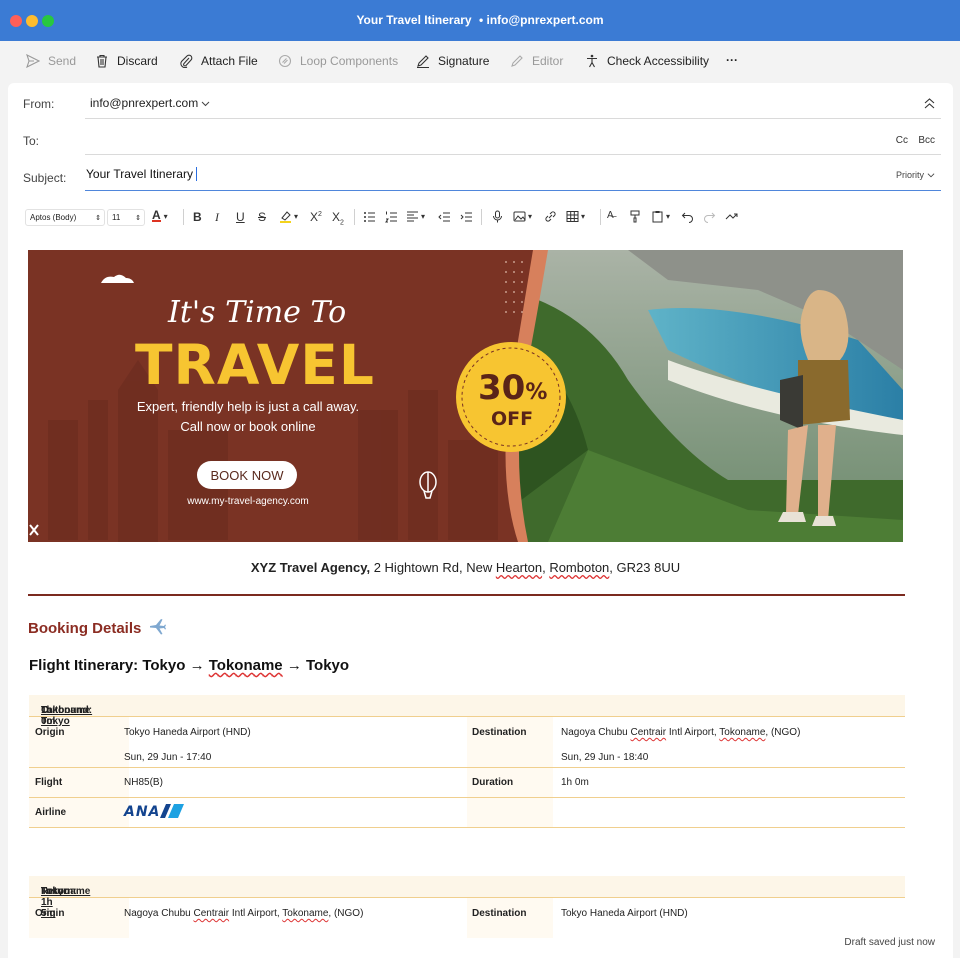 The image size is (960, 958). I want to click on destination-part: Nagoya Chubu, so click(596, 732).